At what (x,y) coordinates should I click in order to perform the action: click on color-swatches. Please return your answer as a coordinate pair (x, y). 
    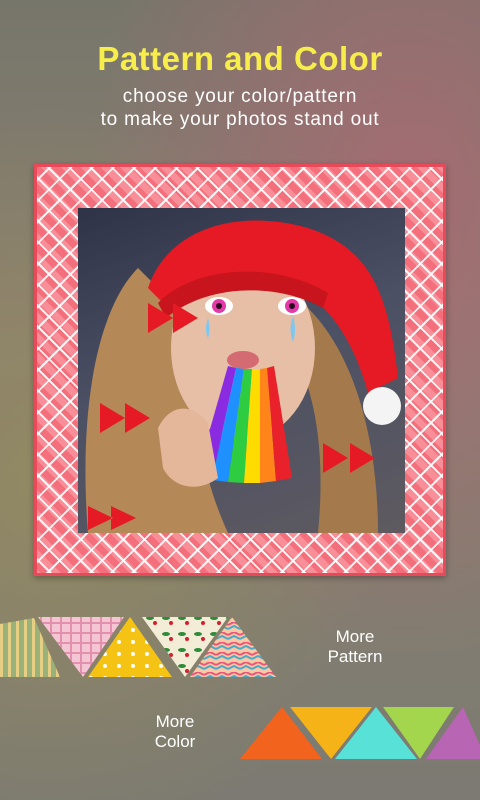
    Looking at the image, I should click on (360, 733).